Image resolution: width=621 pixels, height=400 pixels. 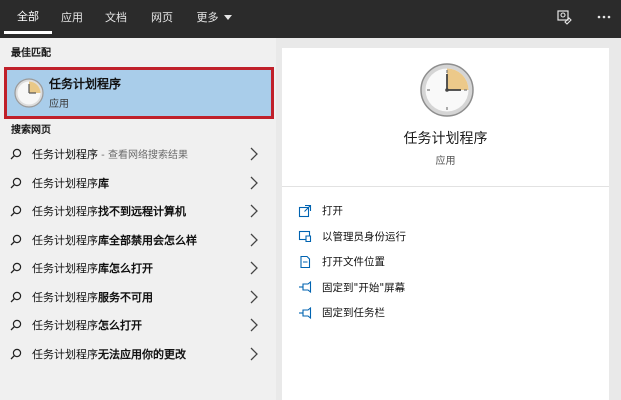 I want to click on action-label: 固定到"开始"屏幕, so click(x=364, y=287).